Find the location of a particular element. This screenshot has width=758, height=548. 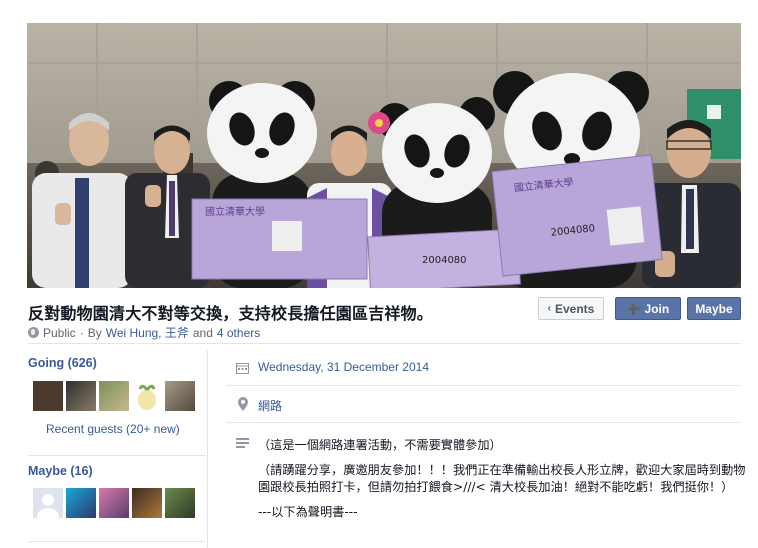

event-title: 反對動物園清大不對等交換，支持校長擔任園區吉祥物。 is located at coordinates (231, 313).